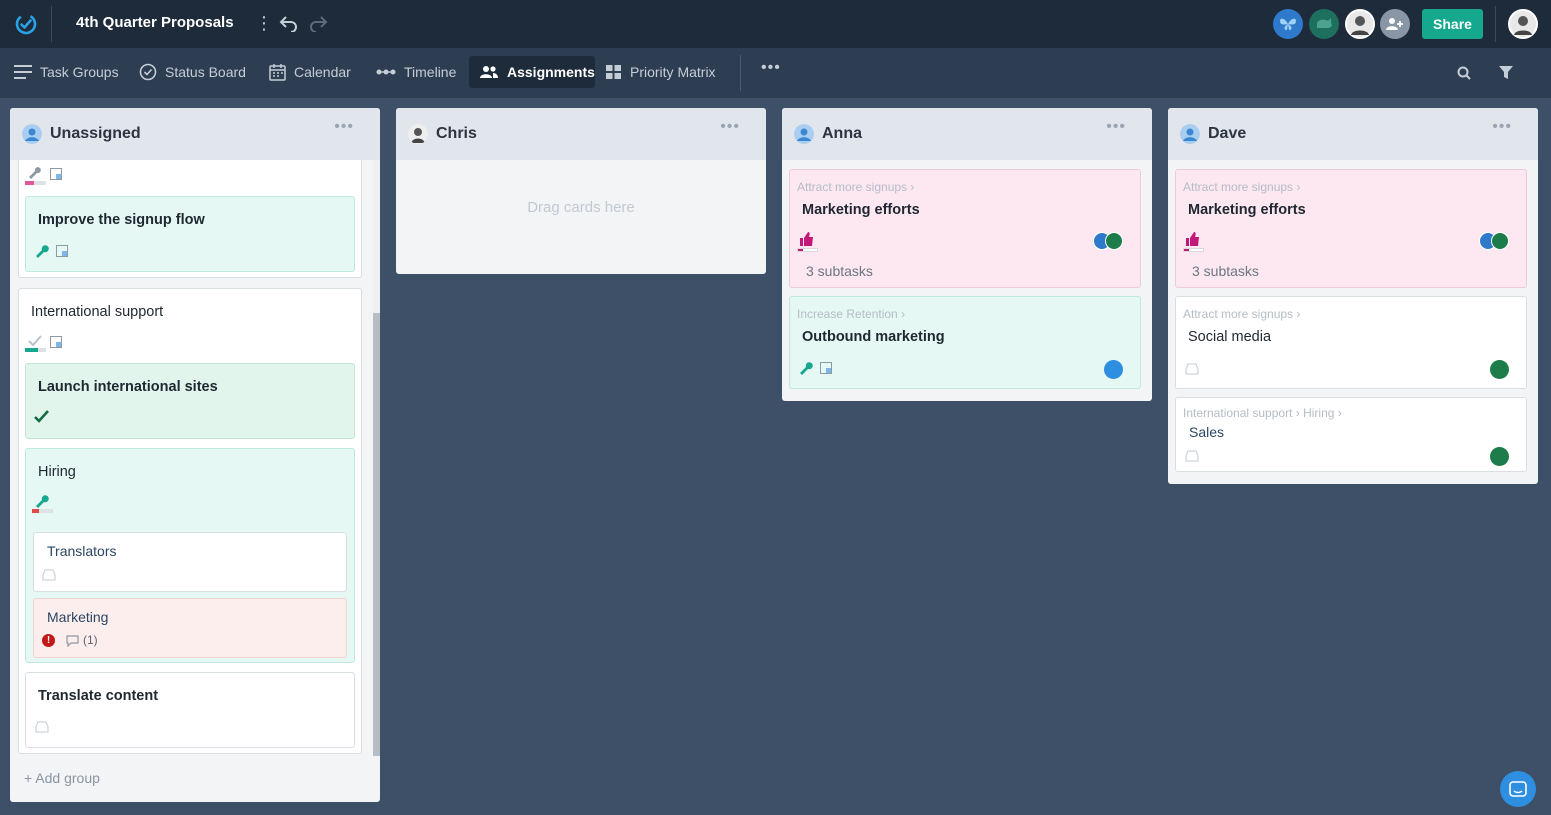 This screenshot has width=1551, height=815. Describe the element at coordinates (771, 68) in the screenshot. I see `more-horizontal-icon: •••` at that location.